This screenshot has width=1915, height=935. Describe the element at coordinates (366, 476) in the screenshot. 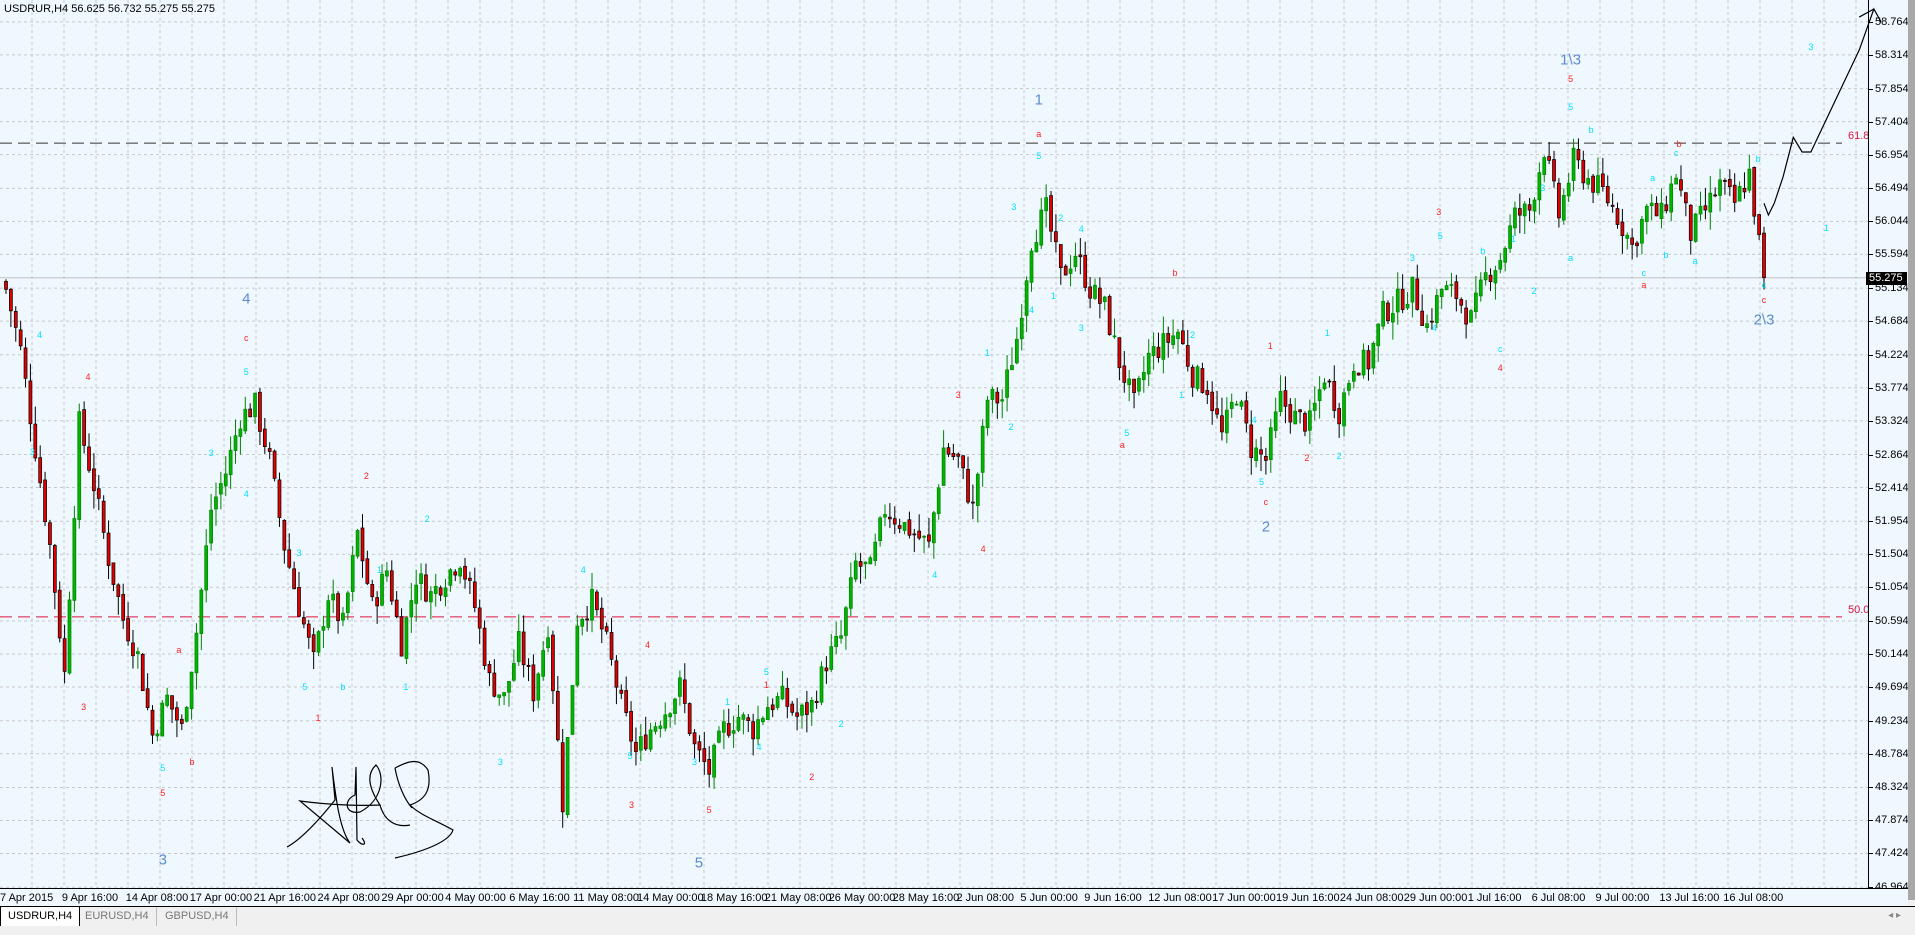

I see `wave-label-red: 2` at that location.